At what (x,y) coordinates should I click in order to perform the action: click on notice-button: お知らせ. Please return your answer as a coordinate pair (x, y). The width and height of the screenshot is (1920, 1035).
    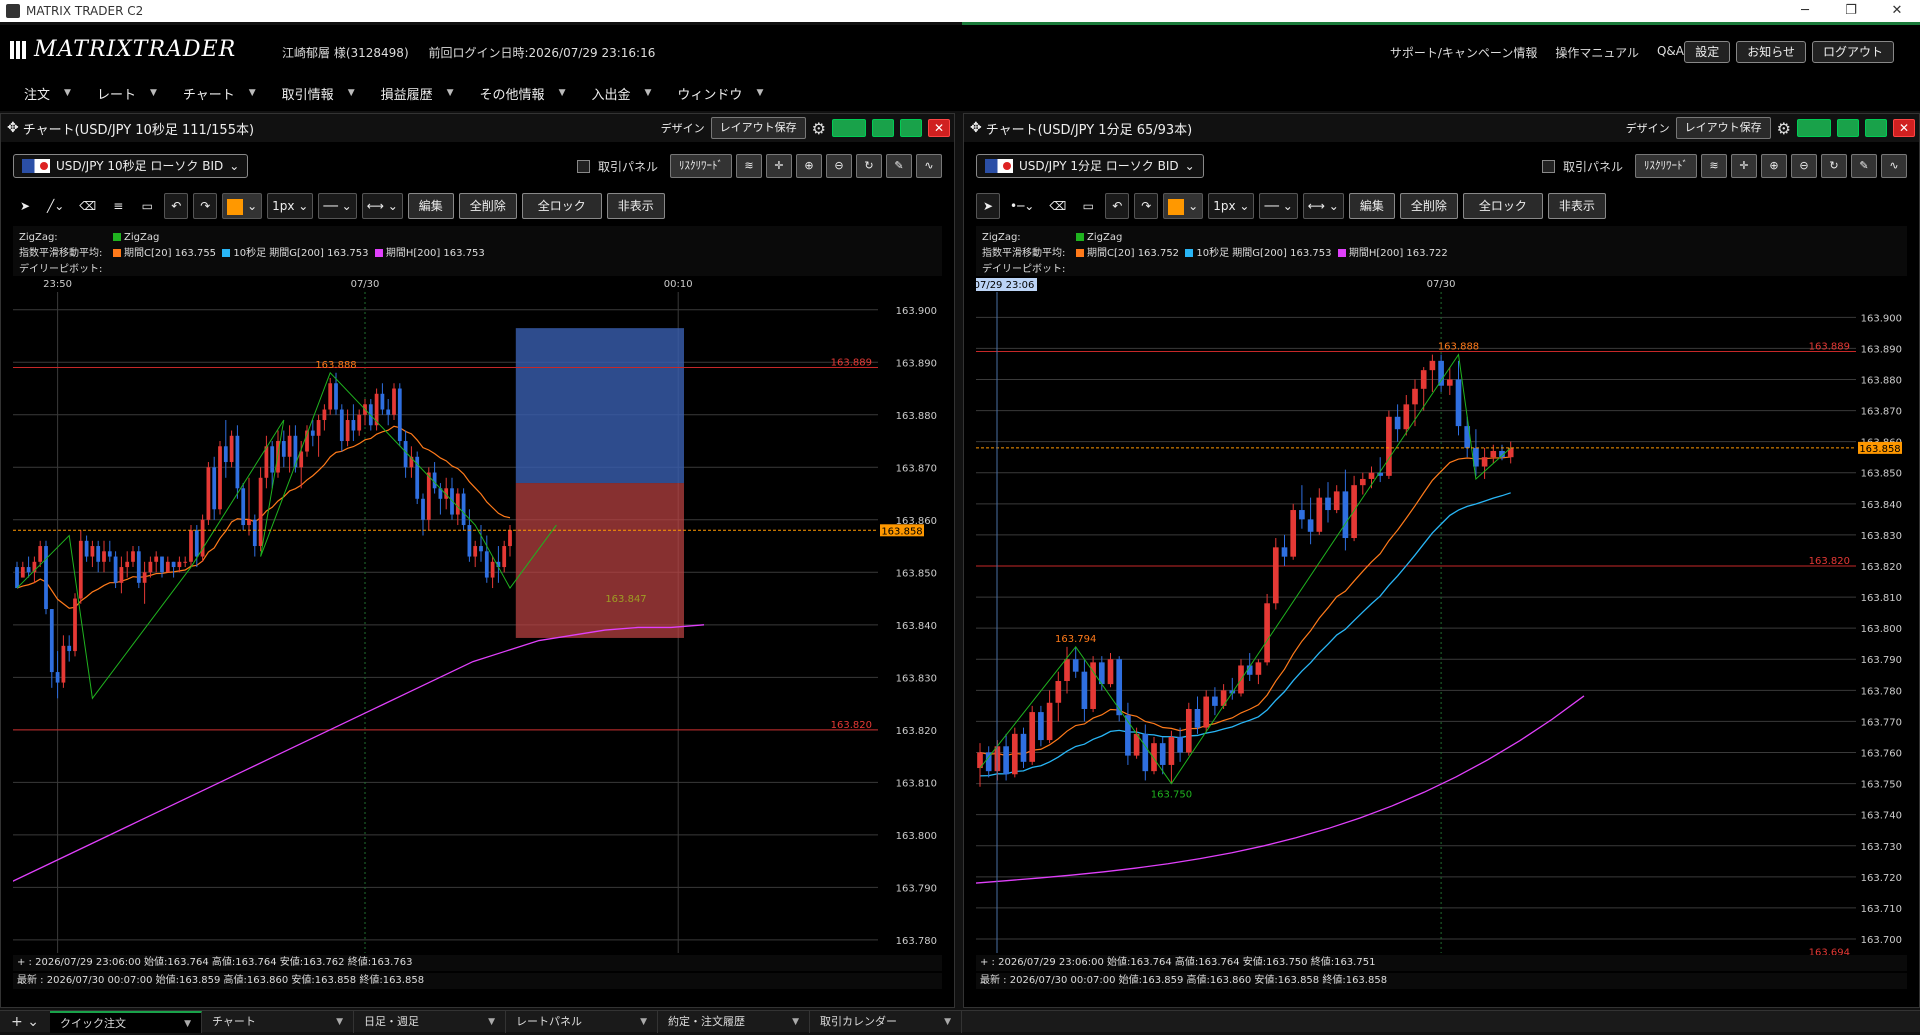
    Looking at the image, I should click on (1771, 52).